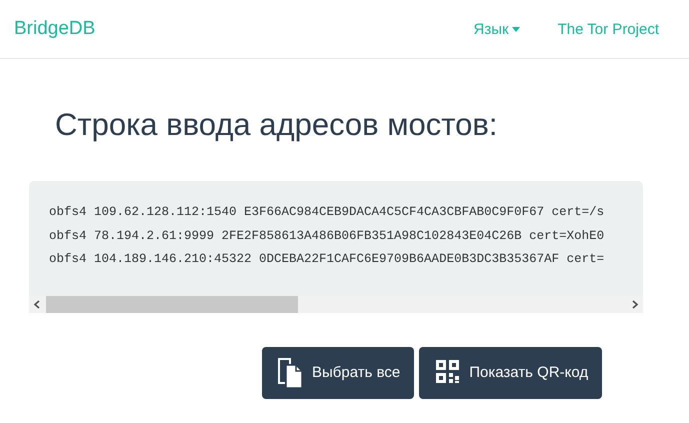 The height and width of the screenshot is (423, 689). I want to click on caret-icon, so click(516, 29).